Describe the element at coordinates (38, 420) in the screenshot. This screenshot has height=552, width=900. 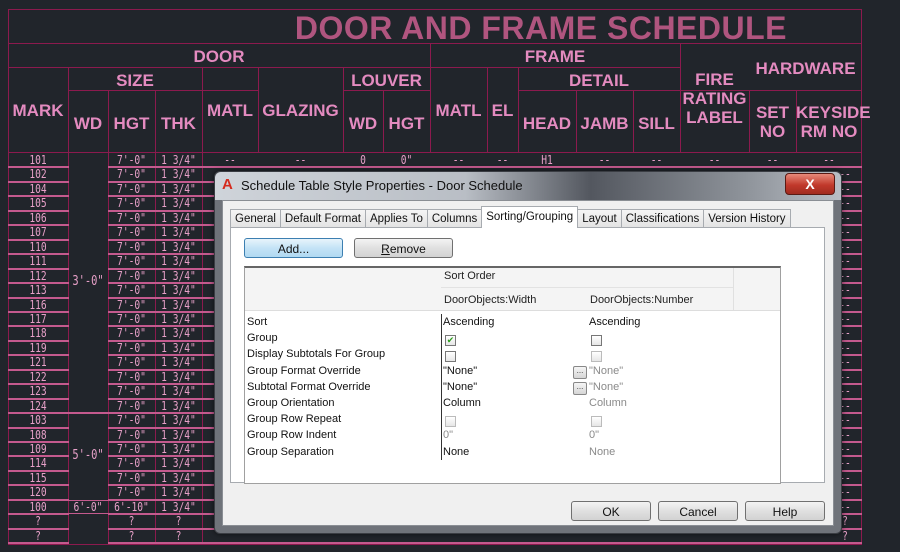
I see `row-mark: 103` at that location.